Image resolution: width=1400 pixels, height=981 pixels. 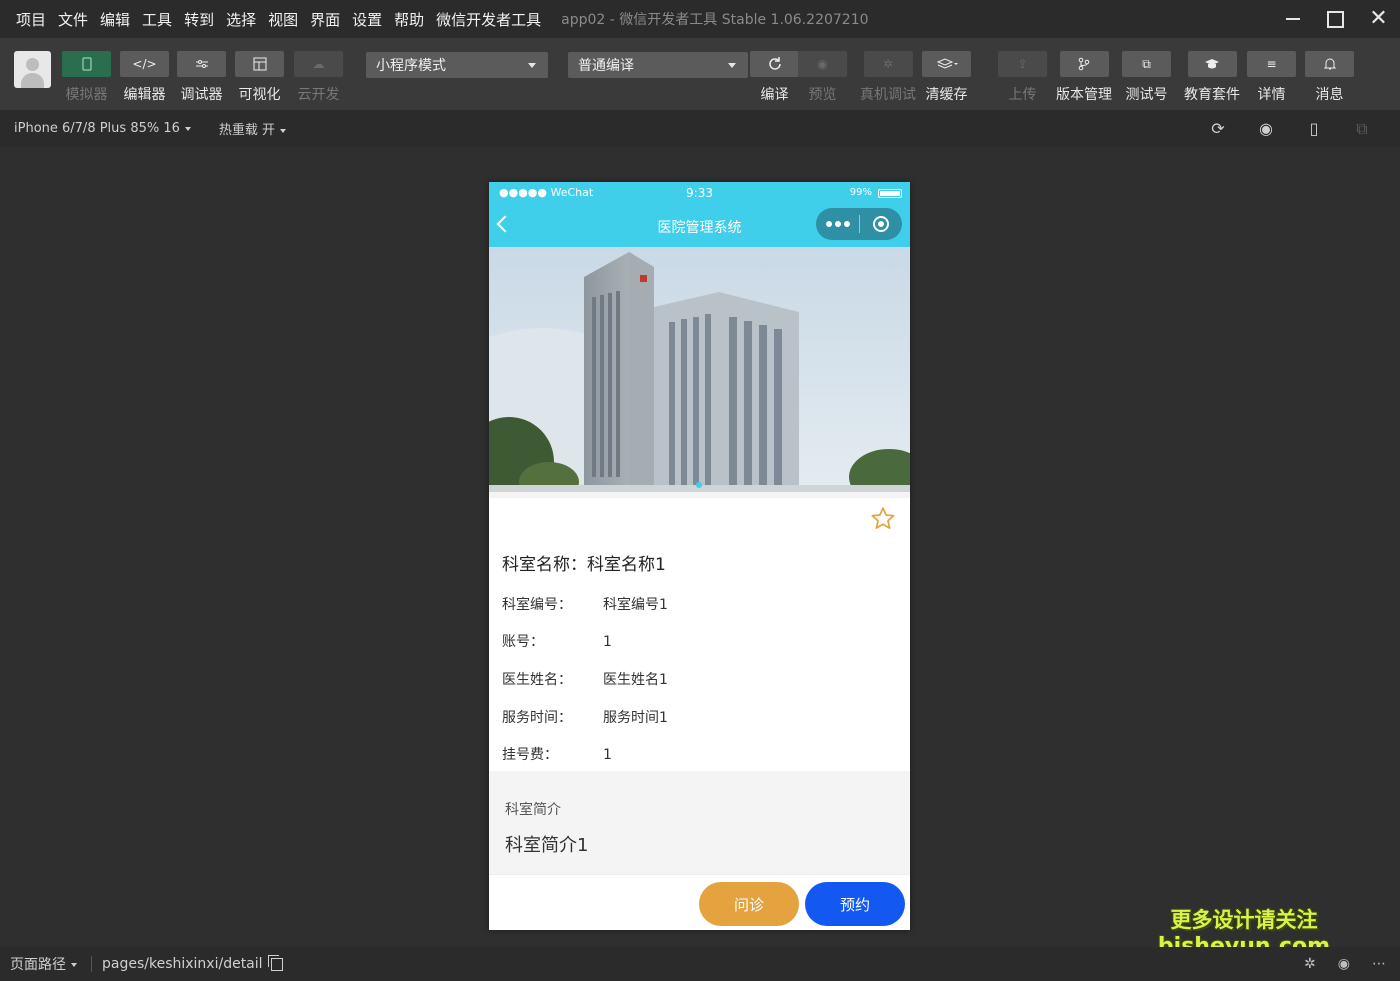 What do you see at coordinates (635, 718) in the screenshot?
I see `field-value: 服务时间1` at bounding box center [635, 718].